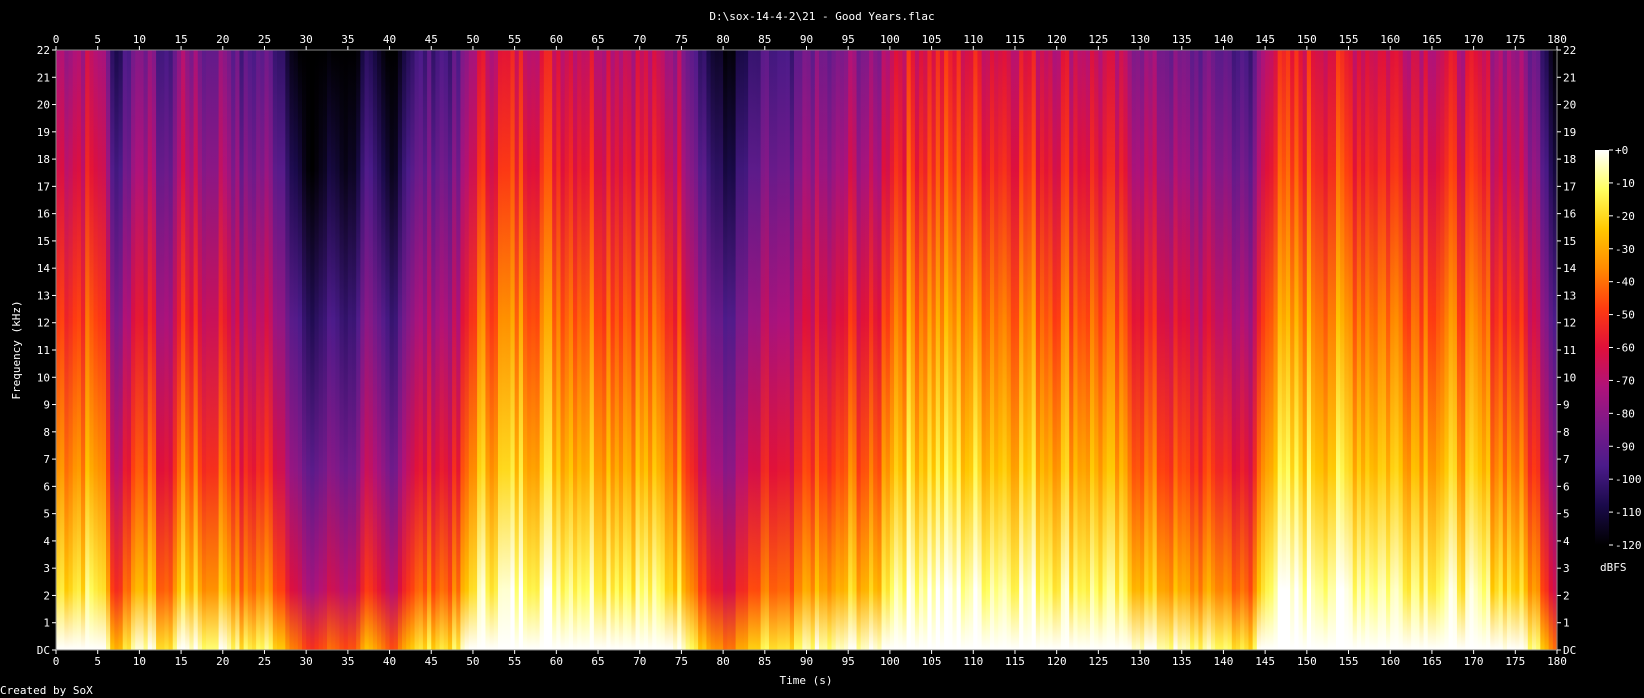 The height and width of the screenshot is (698, 1644). Describe the element at coordinates (46, 405) in the screenshot. I see `y-tick-label: 9` at that location.